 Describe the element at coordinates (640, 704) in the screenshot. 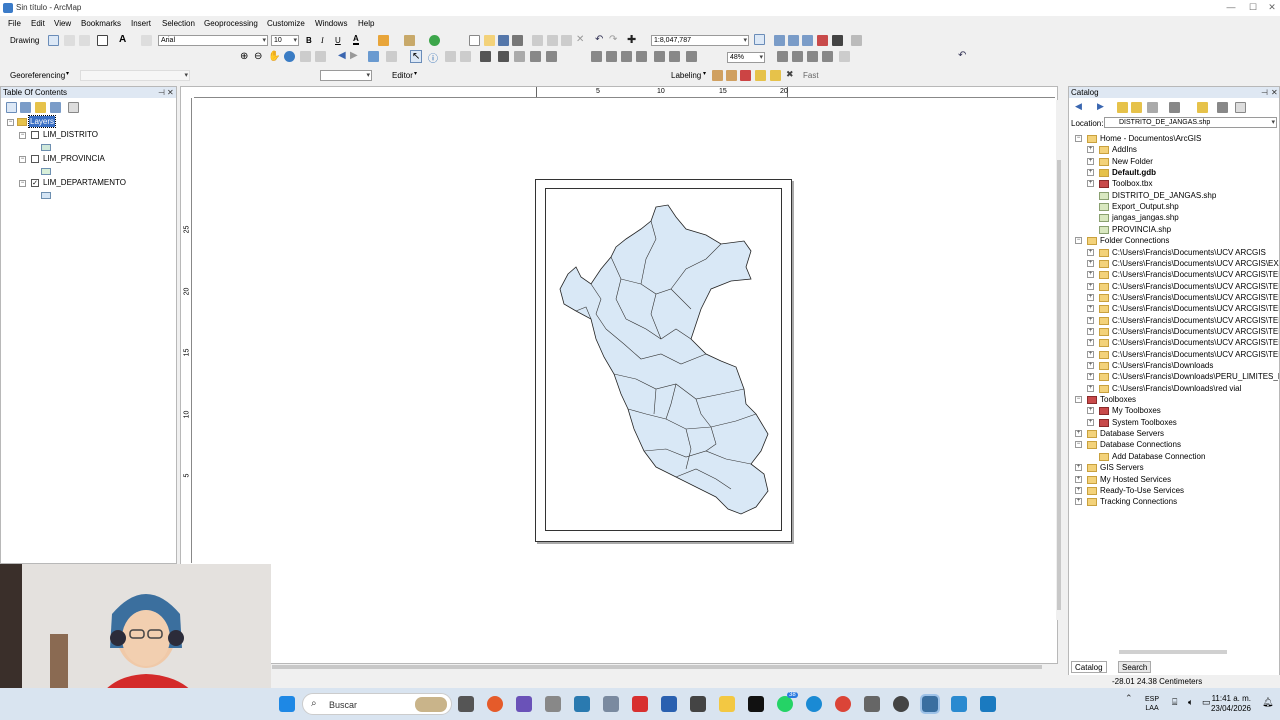

I see `pdf-icon` at that location.